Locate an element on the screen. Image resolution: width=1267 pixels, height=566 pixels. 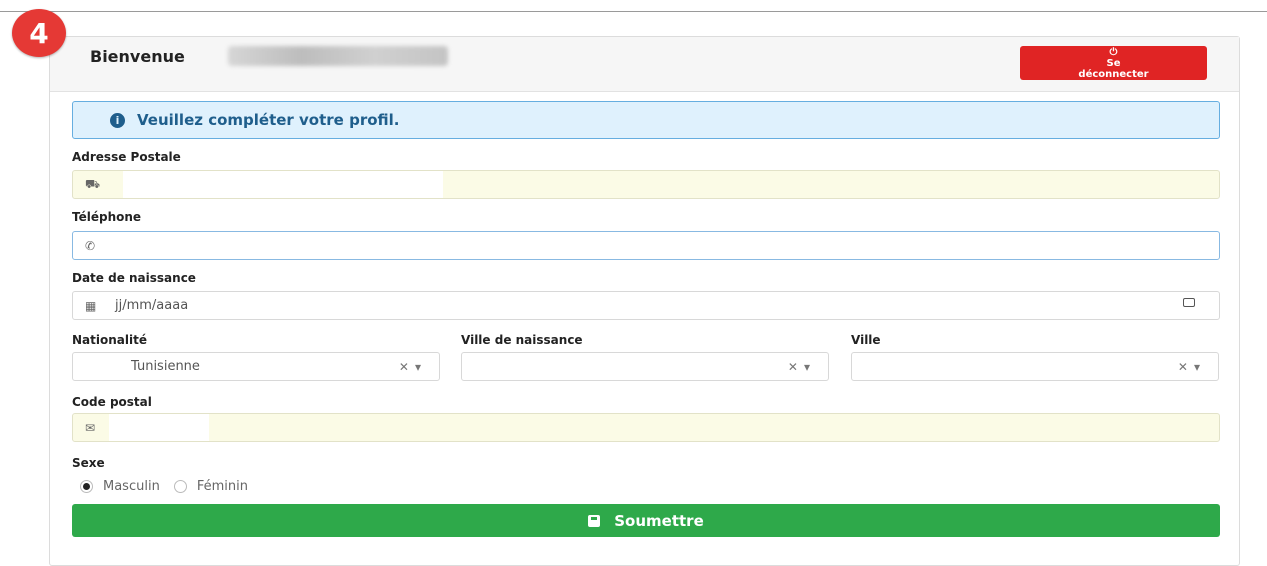
top-divider is located at coordinates (633, 11).